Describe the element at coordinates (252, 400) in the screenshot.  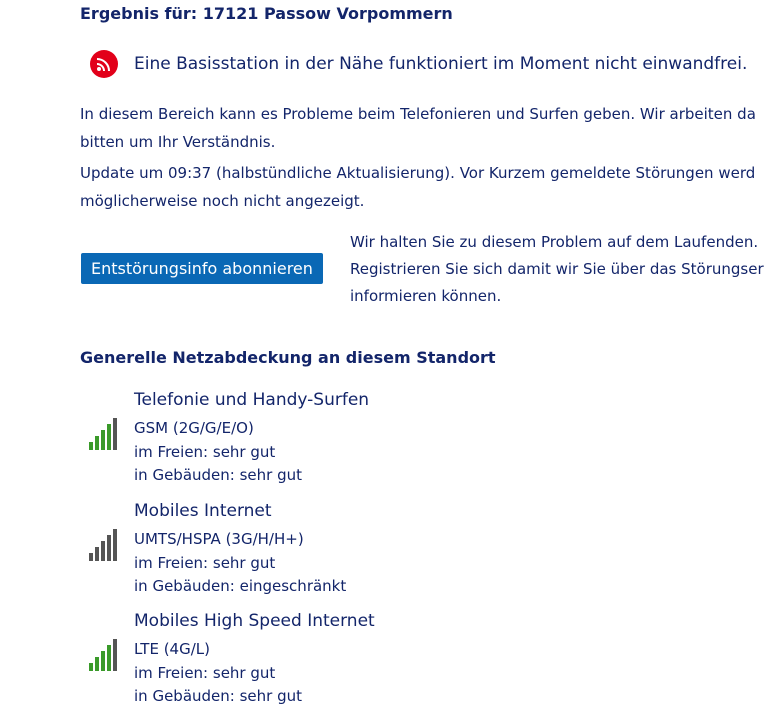
I see `coverage-item-title: Telefonie und Handy-Surfen` at that location.